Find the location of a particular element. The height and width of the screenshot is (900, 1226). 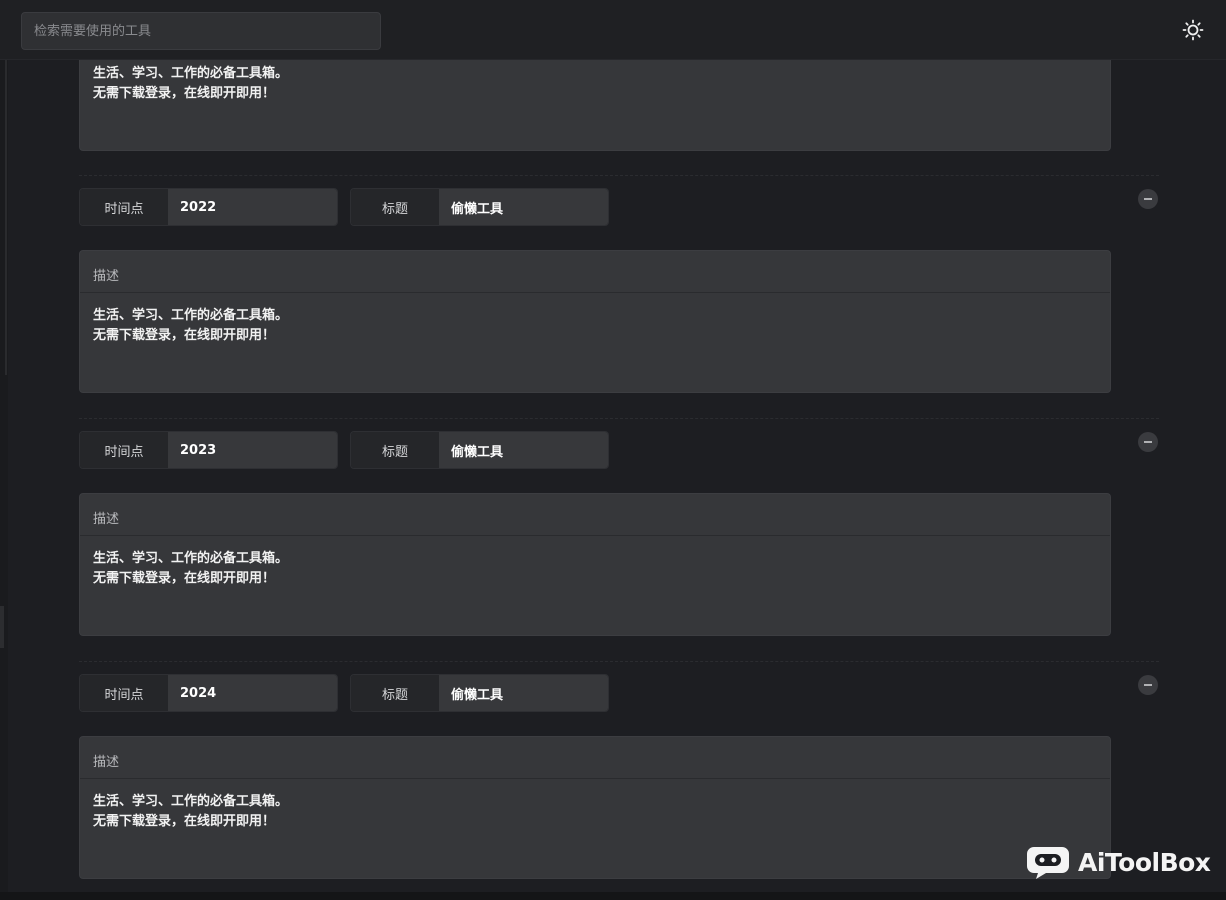

description-card: 生活、学习、工作的必备工具箱。 无需下载登录，在线即开即用！ is located at coordinates (595, 105).